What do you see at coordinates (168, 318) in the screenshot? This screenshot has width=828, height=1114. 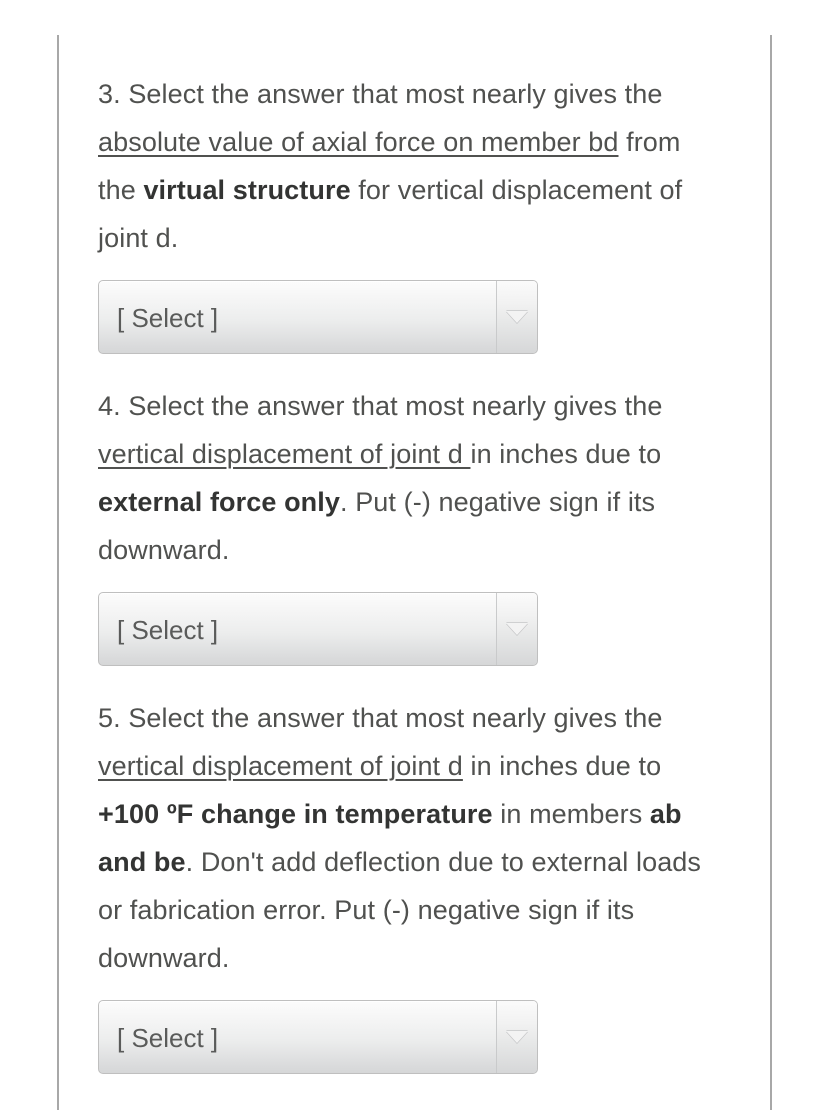 I see `select-q3-value: [ Select ]` at bounding box center [168, 318].